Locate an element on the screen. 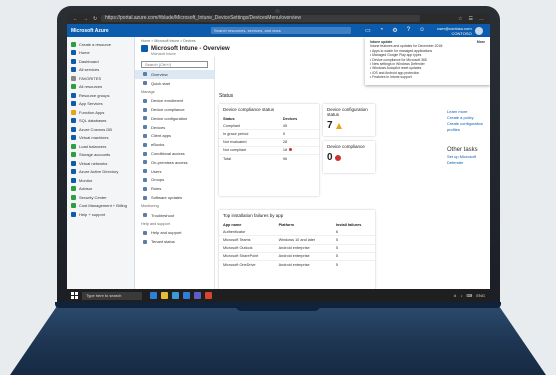 The image size is (556, 375). sidebar-item: Help + support is located at coordinates (100, 214).